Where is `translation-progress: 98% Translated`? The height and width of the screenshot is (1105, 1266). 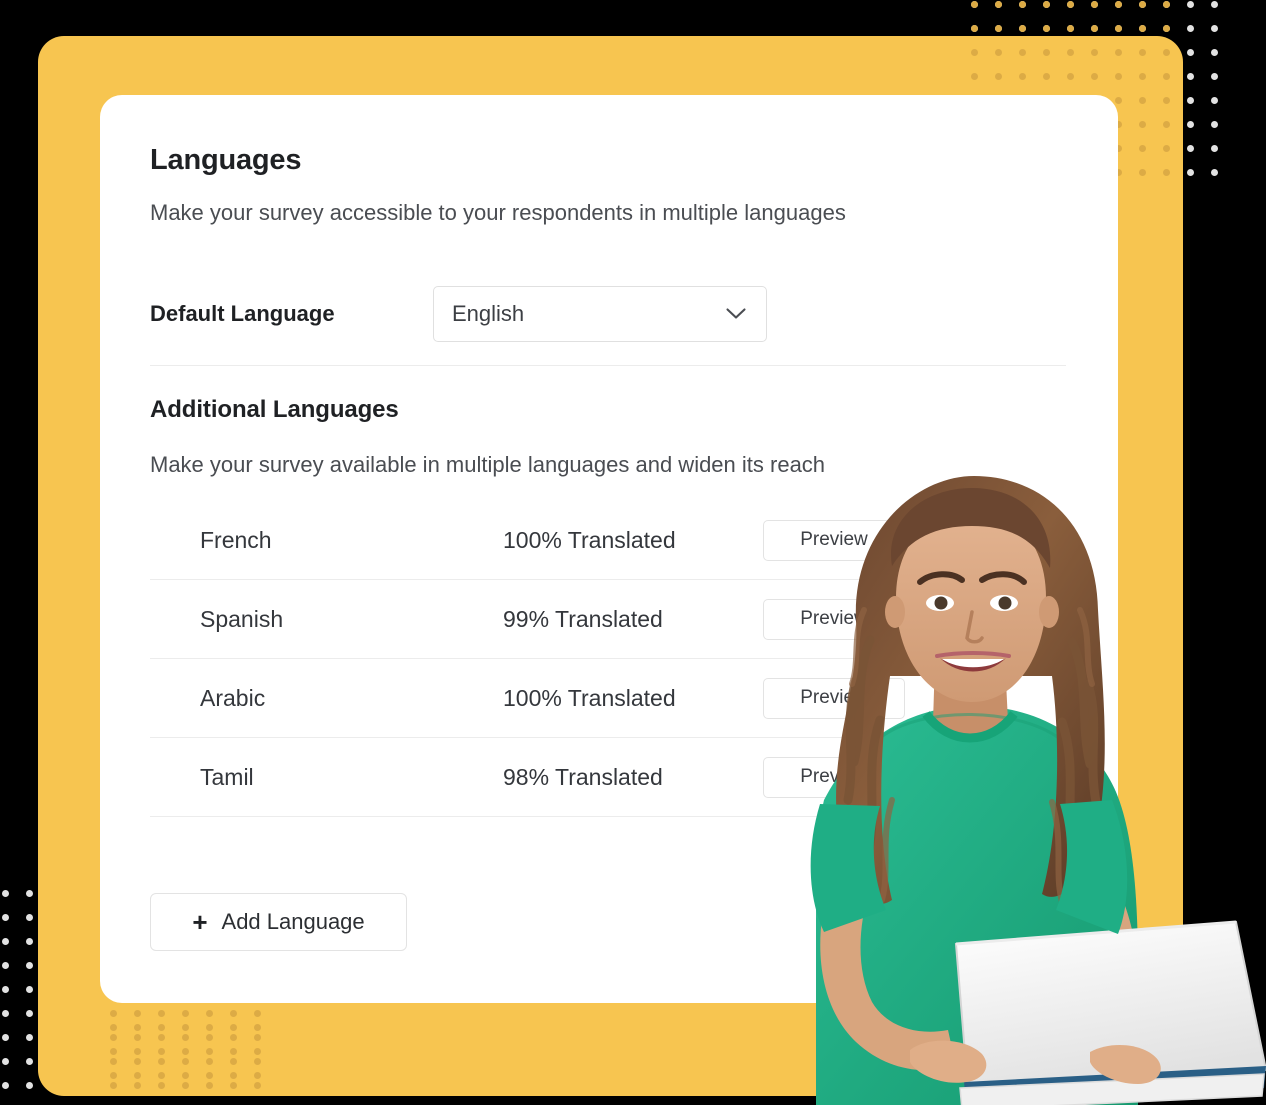 translation-progress: 98% Translated is located at coordinates (583, 776).